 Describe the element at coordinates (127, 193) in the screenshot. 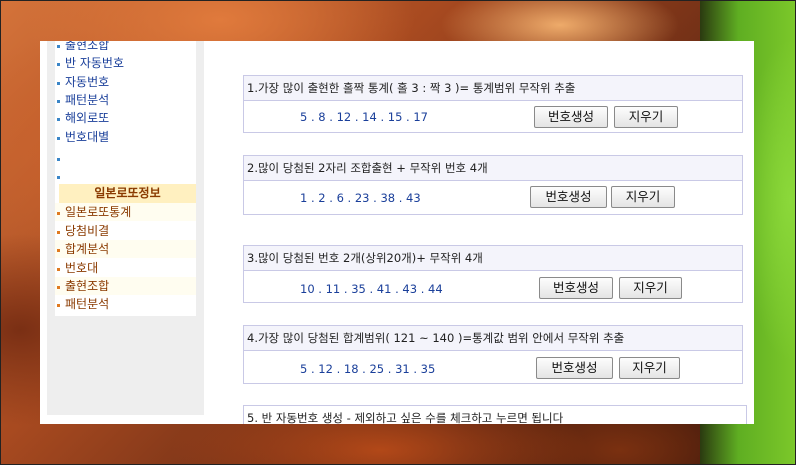

I see `japan-lotto-header: 일본로또정보` at that location.